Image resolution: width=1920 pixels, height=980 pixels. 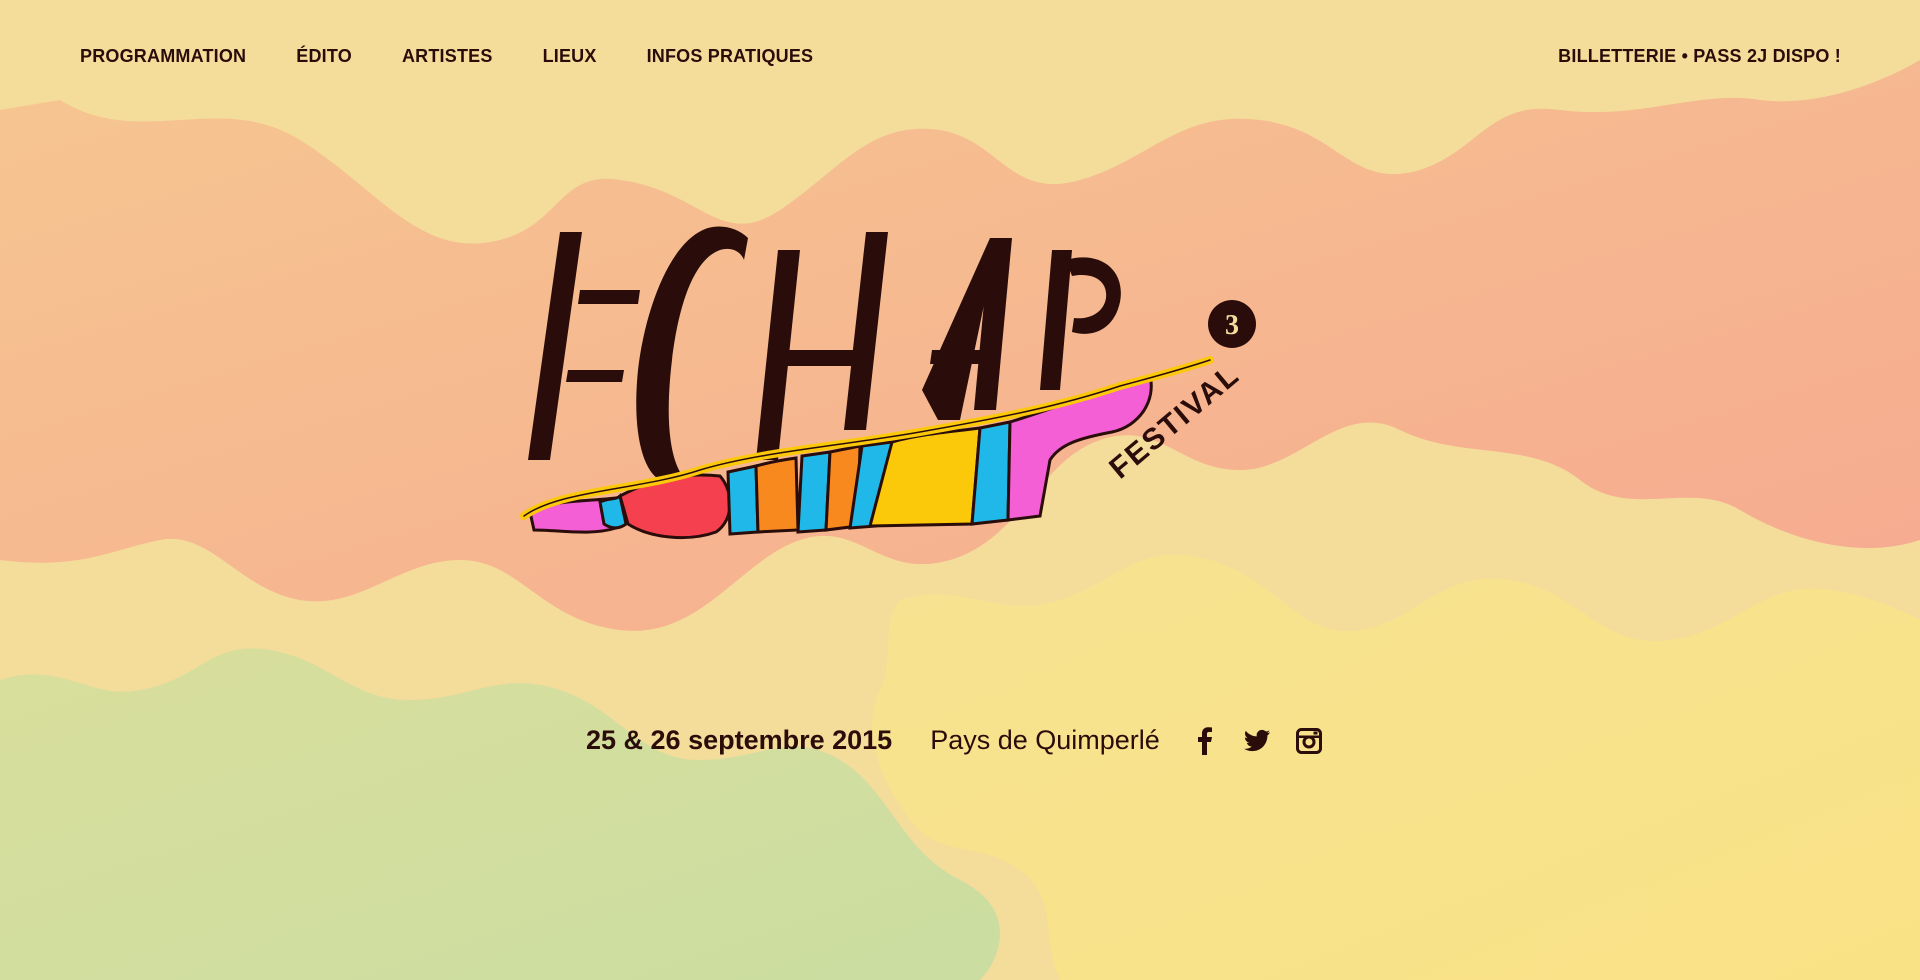 What do you see at coordinates (1205, 740) in the screenshot?
I see `facebook-icon` at bounding box center [1205, 740].